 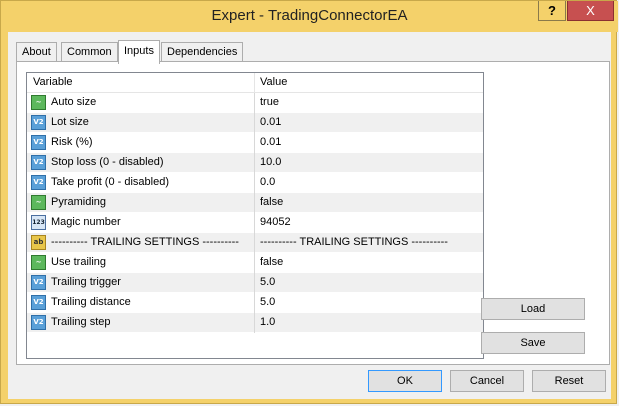 I want to click on tab-common: Common, so click(x=89, y=52).